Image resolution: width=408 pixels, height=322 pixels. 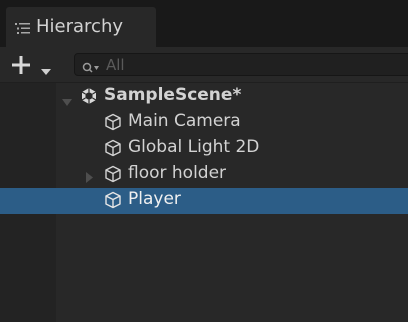 What do you see at coordinates (91, 68) in the screenshot?
I see `search-filter-icon` at bounding box center [91, 68].